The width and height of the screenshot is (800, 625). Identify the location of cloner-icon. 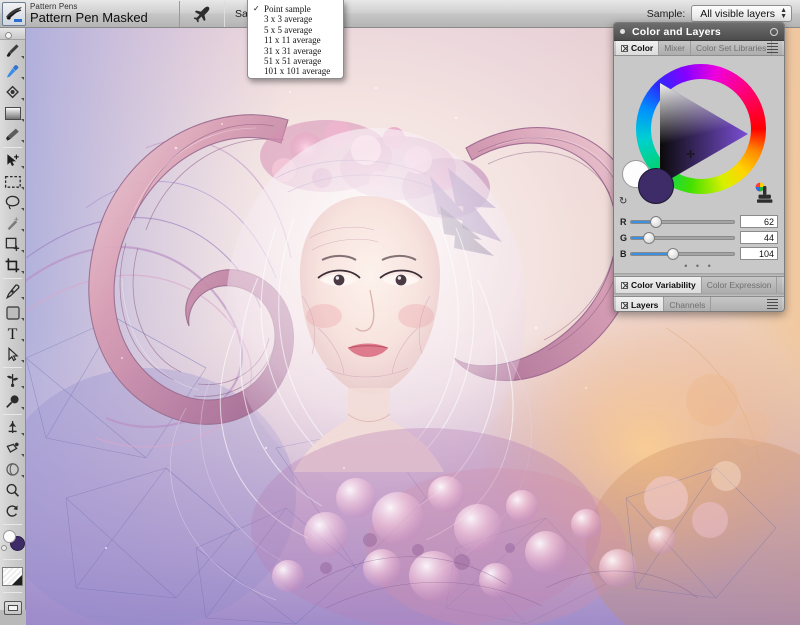
(13, 380).